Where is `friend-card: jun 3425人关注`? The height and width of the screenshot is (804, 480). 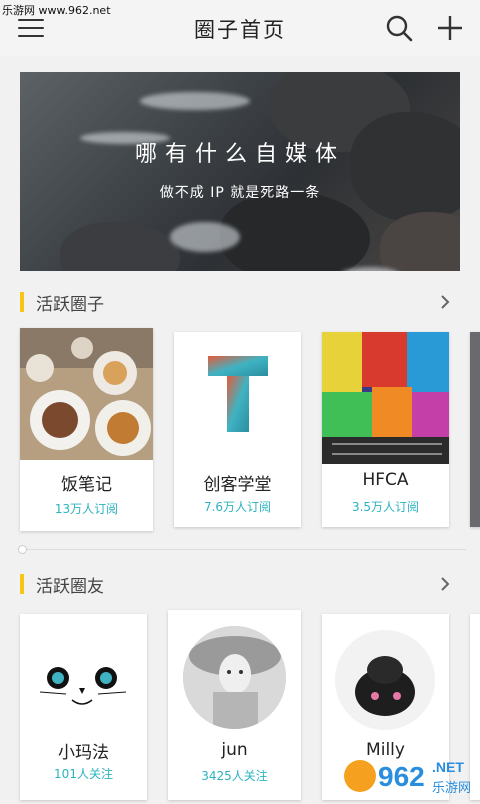
friend-card: jun 3425人关注 is located at coordinates (234, 705).